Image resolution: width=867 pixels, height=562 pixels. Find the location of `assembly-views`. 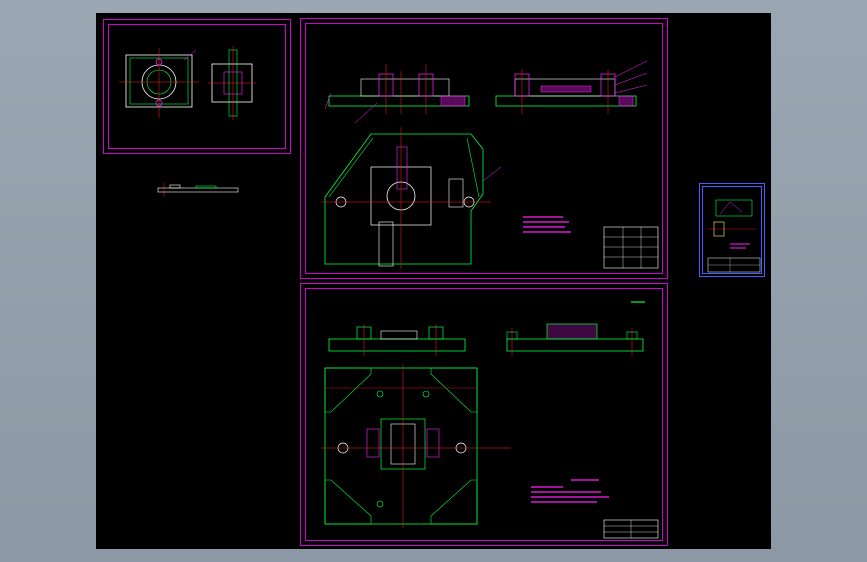

assembly-views is located at coordinates (490, 164).